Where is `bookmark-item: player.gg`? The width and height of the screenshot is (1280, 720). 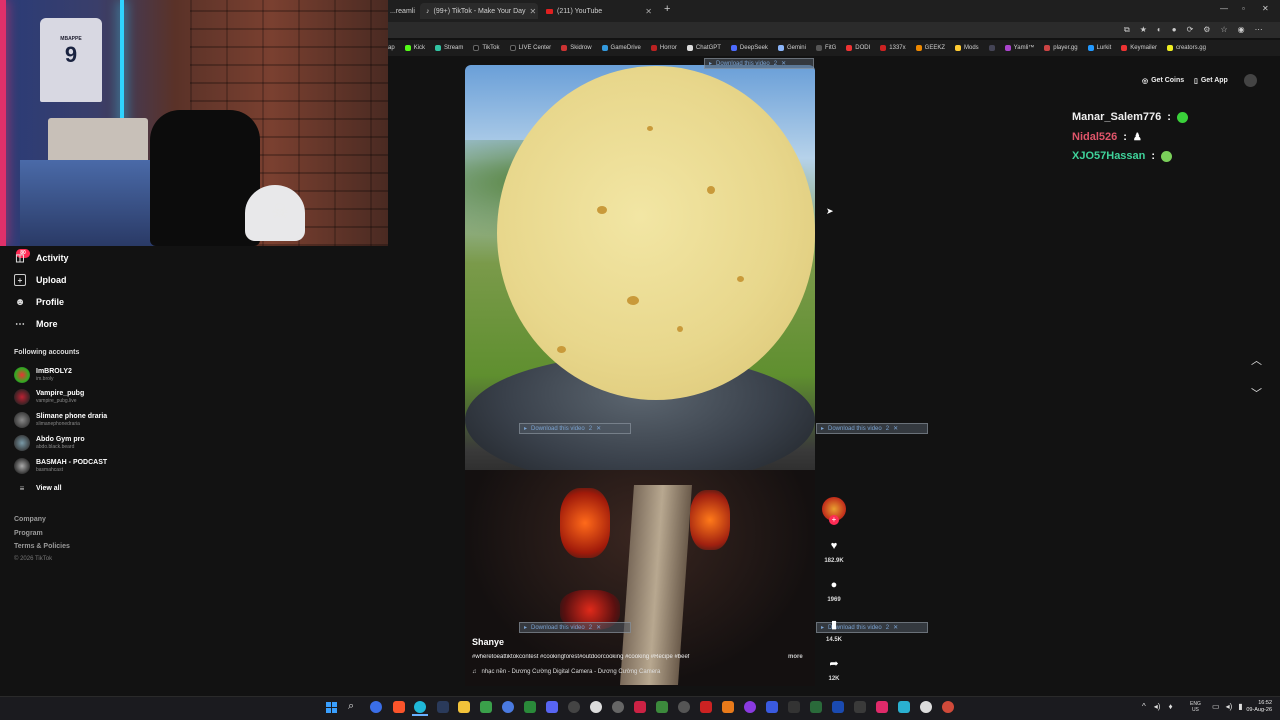
bookmark-item: player.gg is located at coordinates (1061, 48).